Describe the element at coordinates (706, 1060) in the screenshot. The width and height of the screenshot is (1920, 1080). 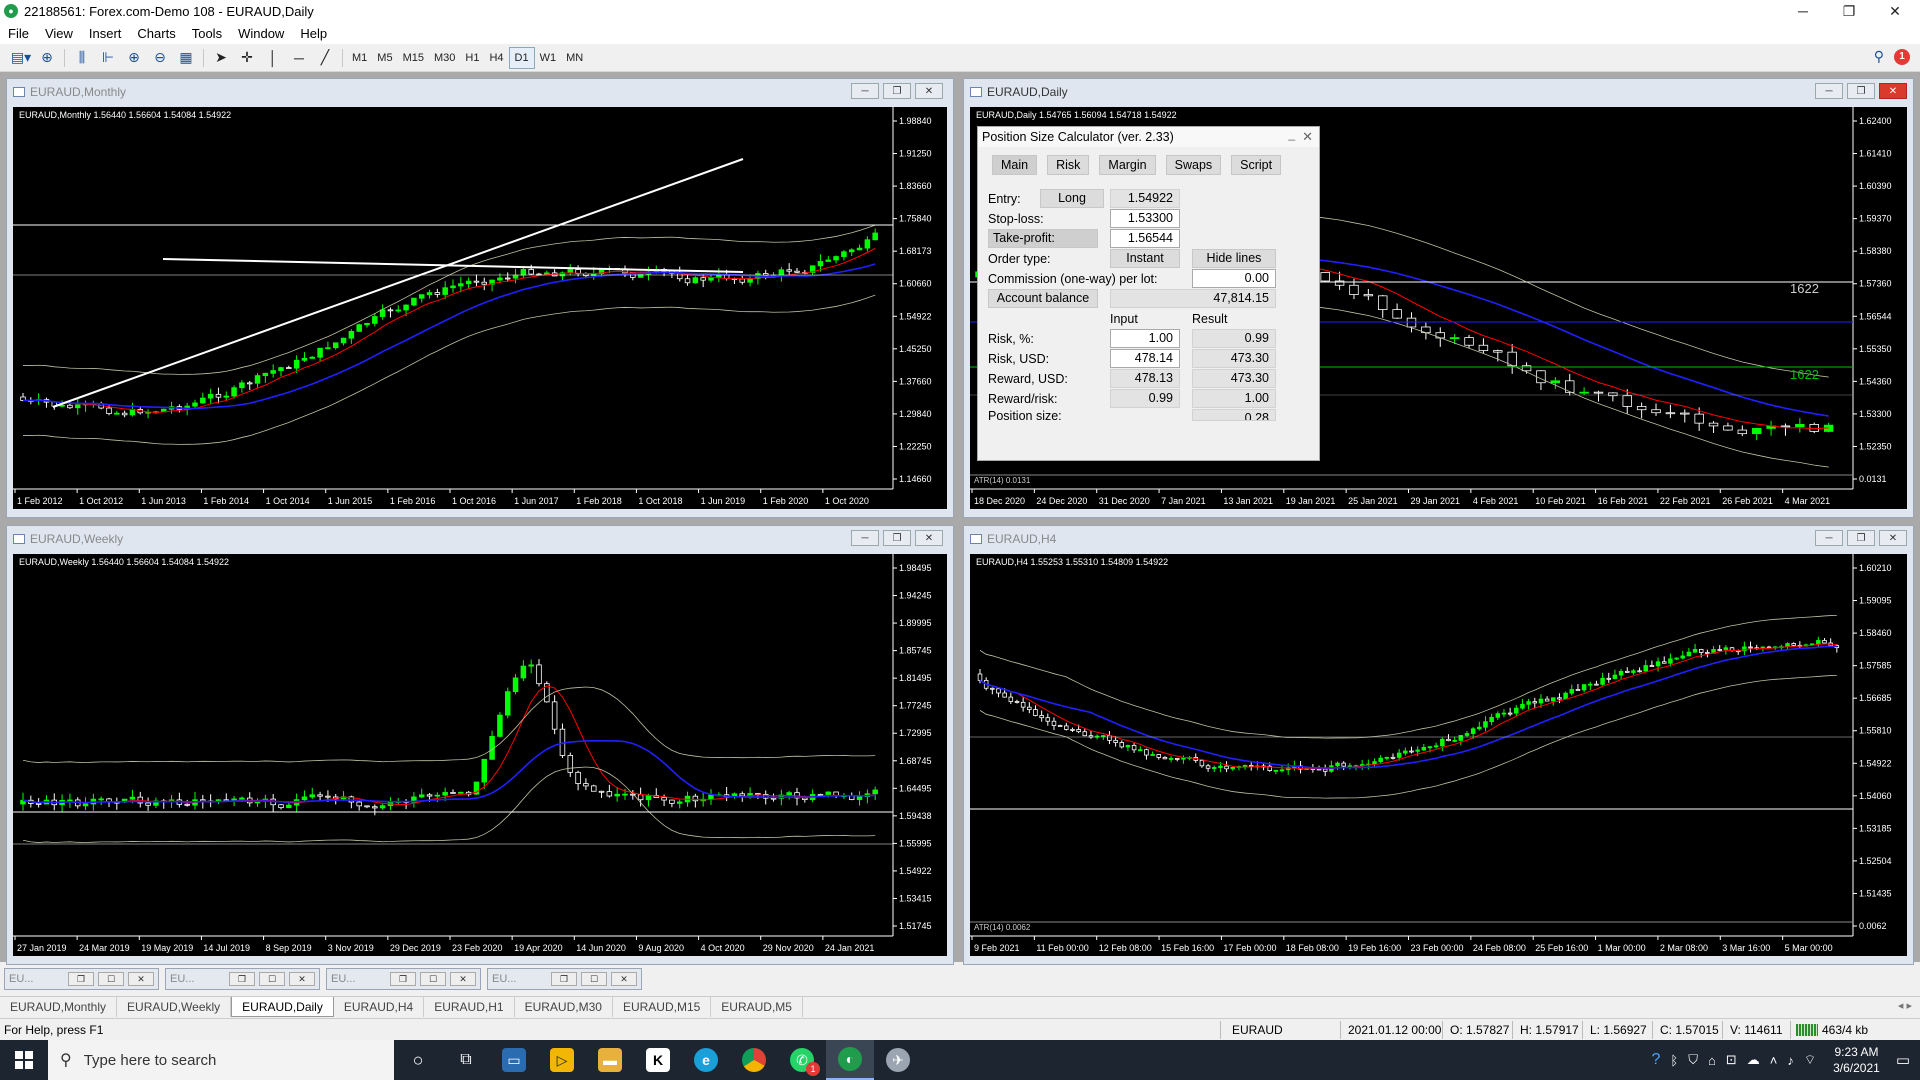
I see `taskbar-app-edge: e` at that location.